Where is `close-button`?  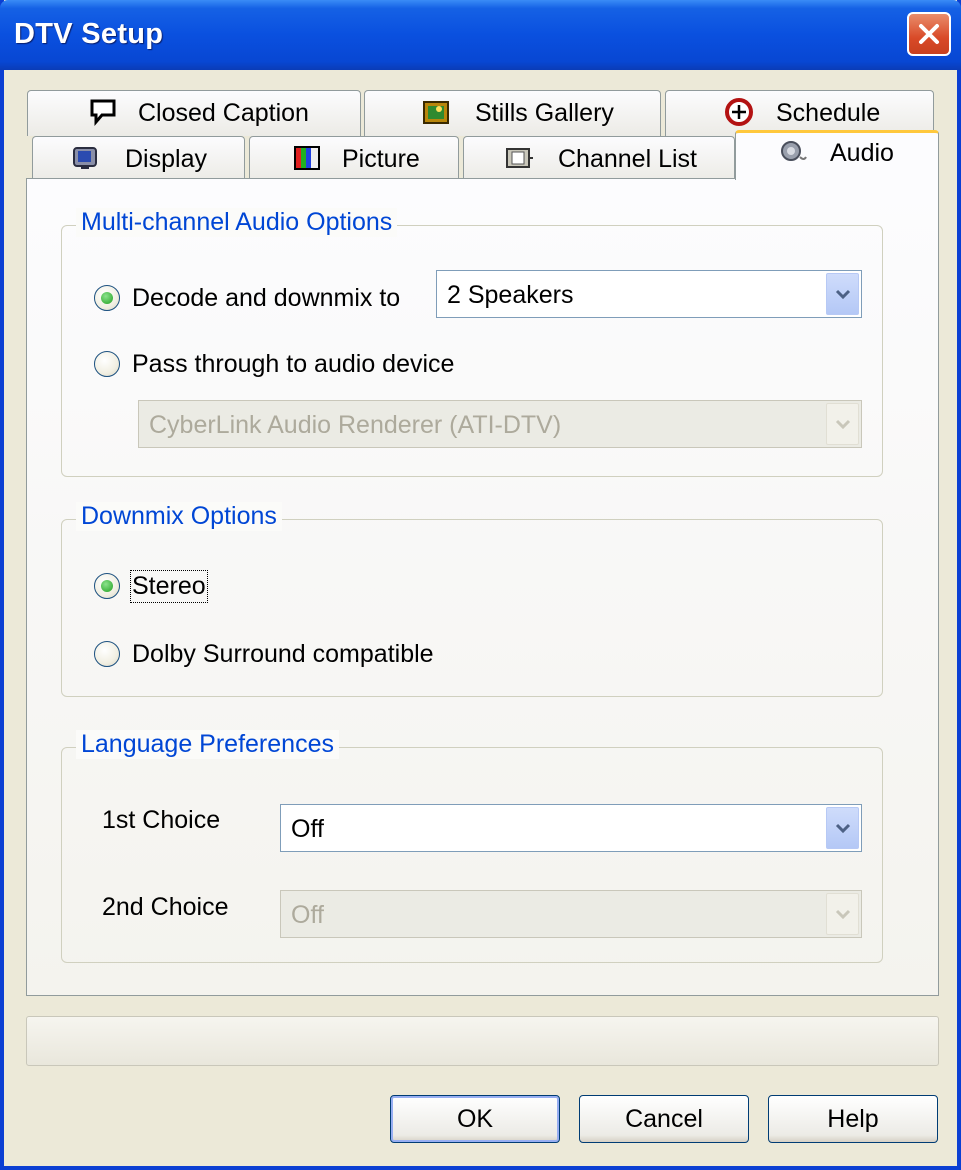 close-button is located at coordinates (929, 34).